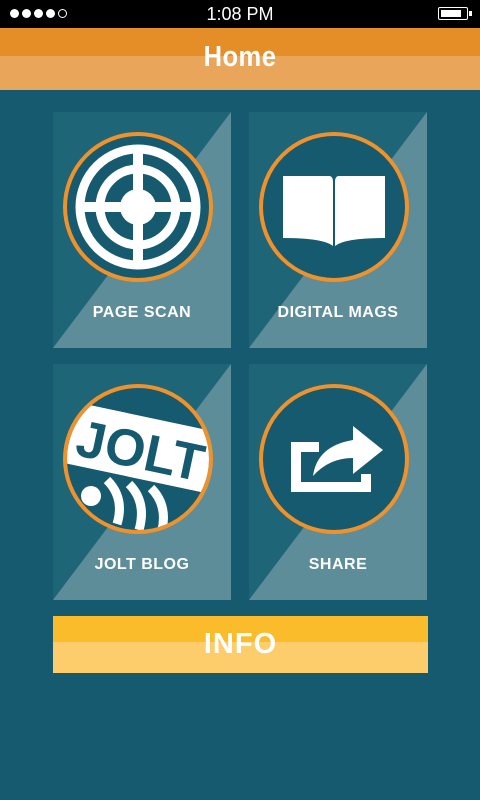 This screenshot has width=480, height=800. Describe the element at coordinates (334, 207) in the screenshot. I see `open-book-icon` at that location.